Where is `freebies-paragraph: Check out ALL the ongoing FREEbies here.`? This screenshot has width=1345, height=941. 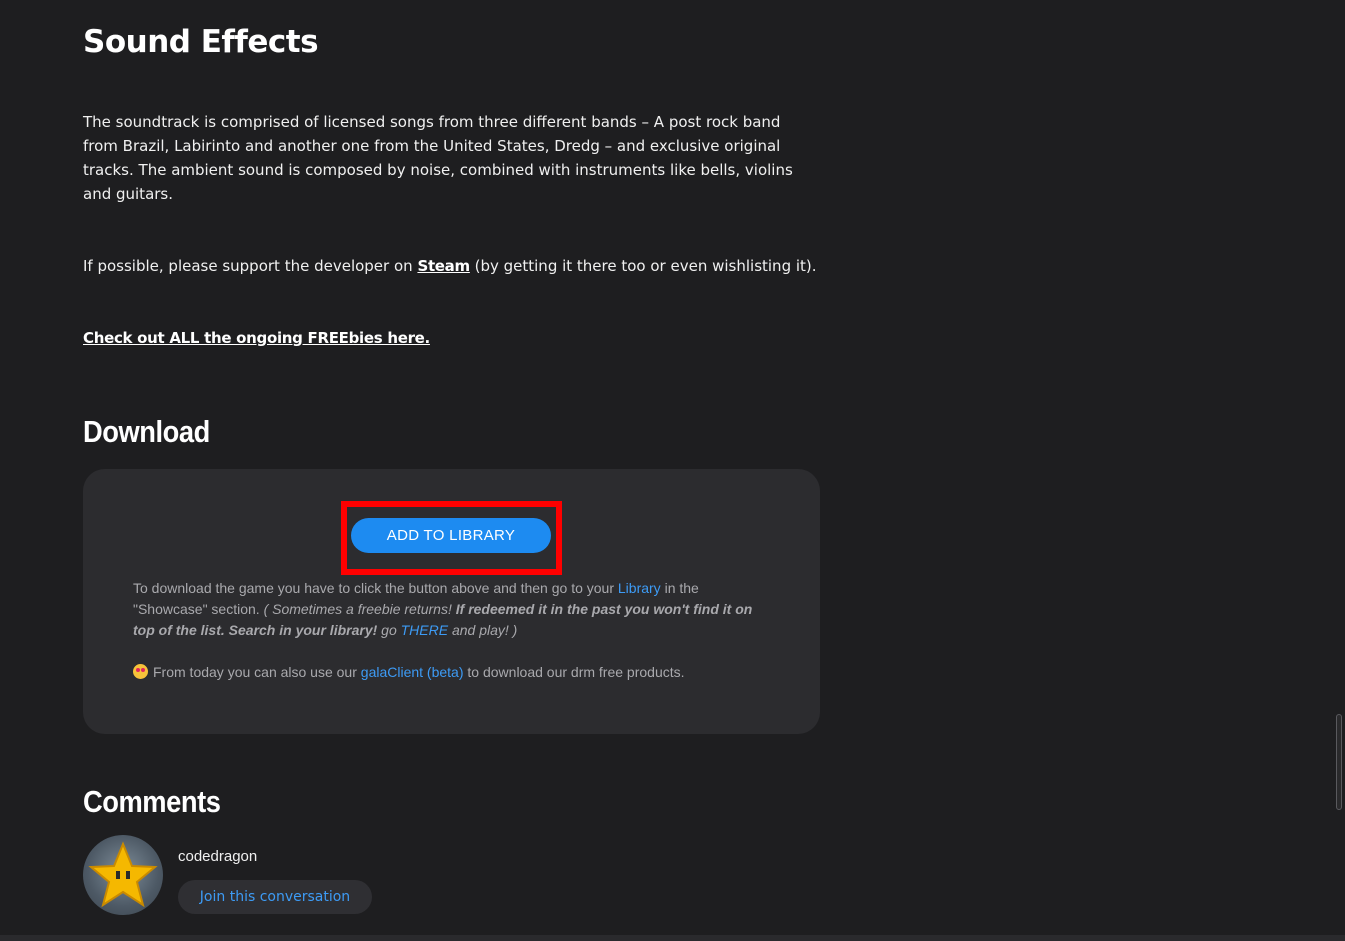 freebies-paragraph: Check out ALL the ongoing FREEbies here. is located at coordinates (448, 338).